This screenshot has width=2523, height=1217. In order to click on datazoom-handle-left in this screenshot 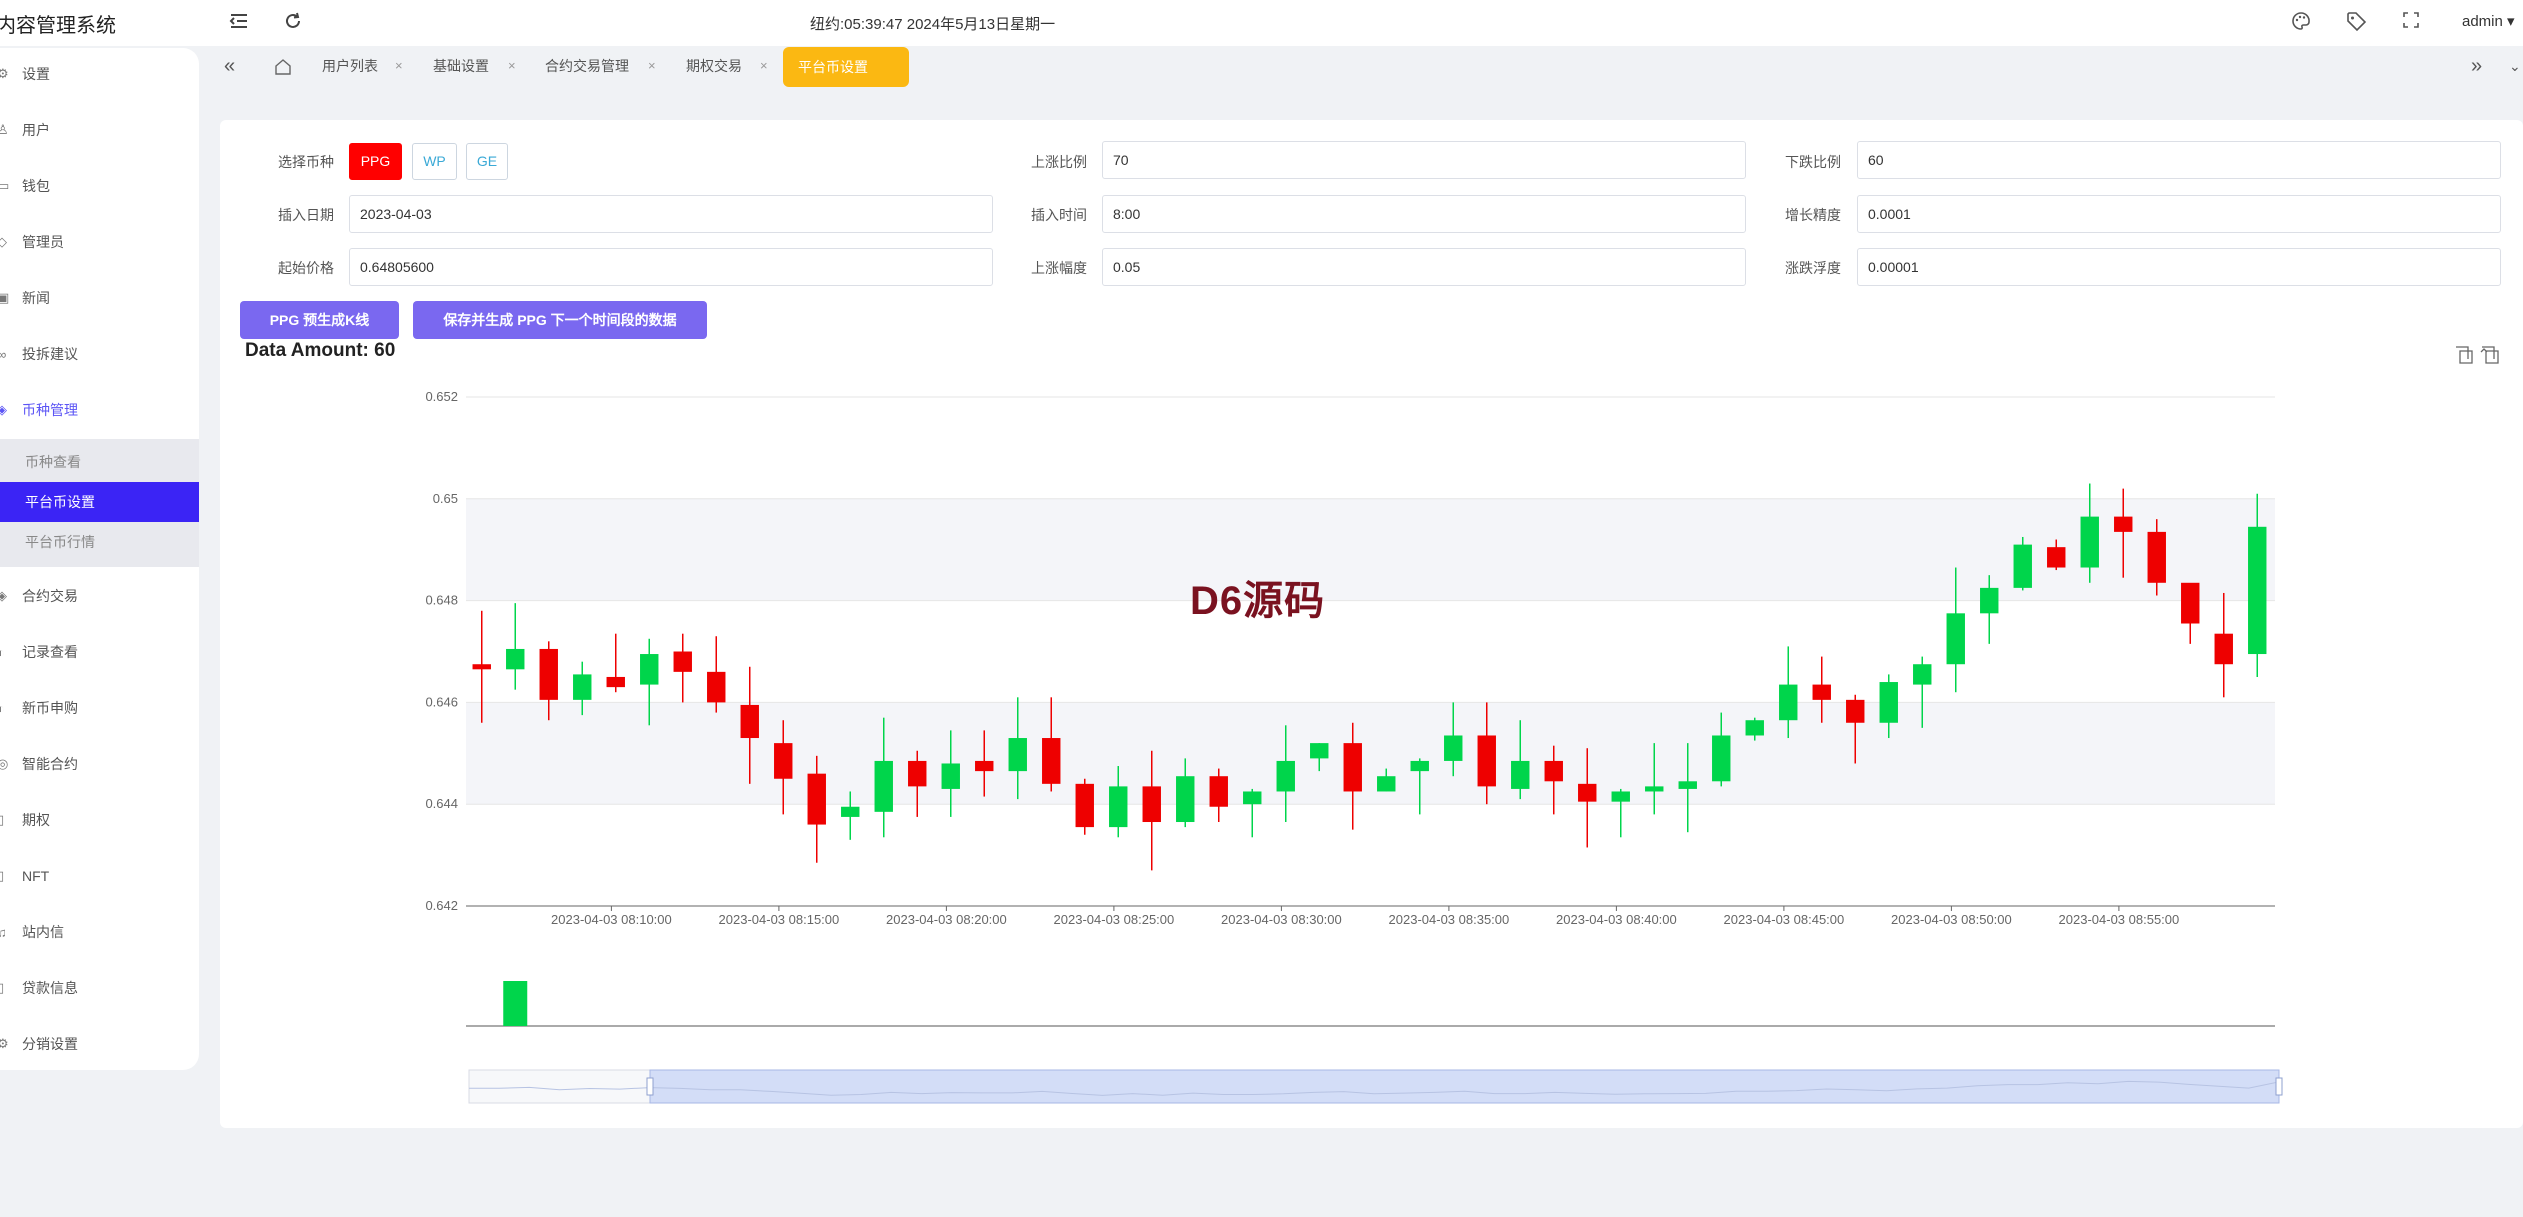, I will do `click(650, 1086)`.